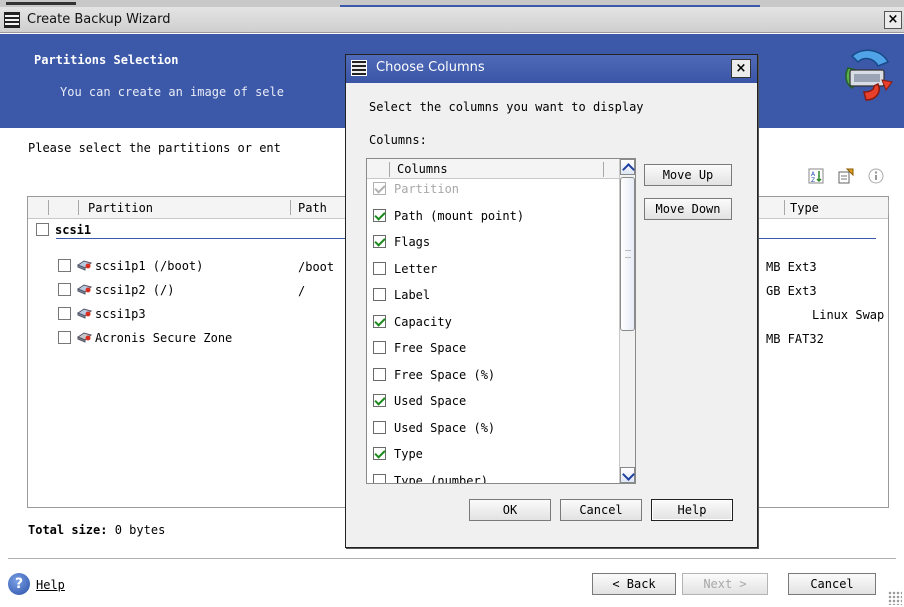 This screenshot has height=607, width=904. What do you see at coordinates (634, 584) in the screenshot?
I see `back-button: < Back` at bounding box center [634, 584].